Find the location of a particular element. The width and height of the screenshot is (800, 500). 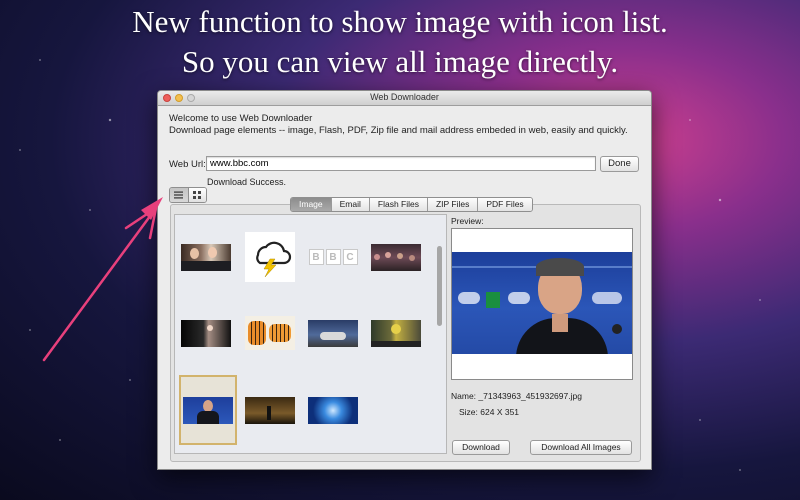

blue-abstract-photo is located at coordinates (333, 410).